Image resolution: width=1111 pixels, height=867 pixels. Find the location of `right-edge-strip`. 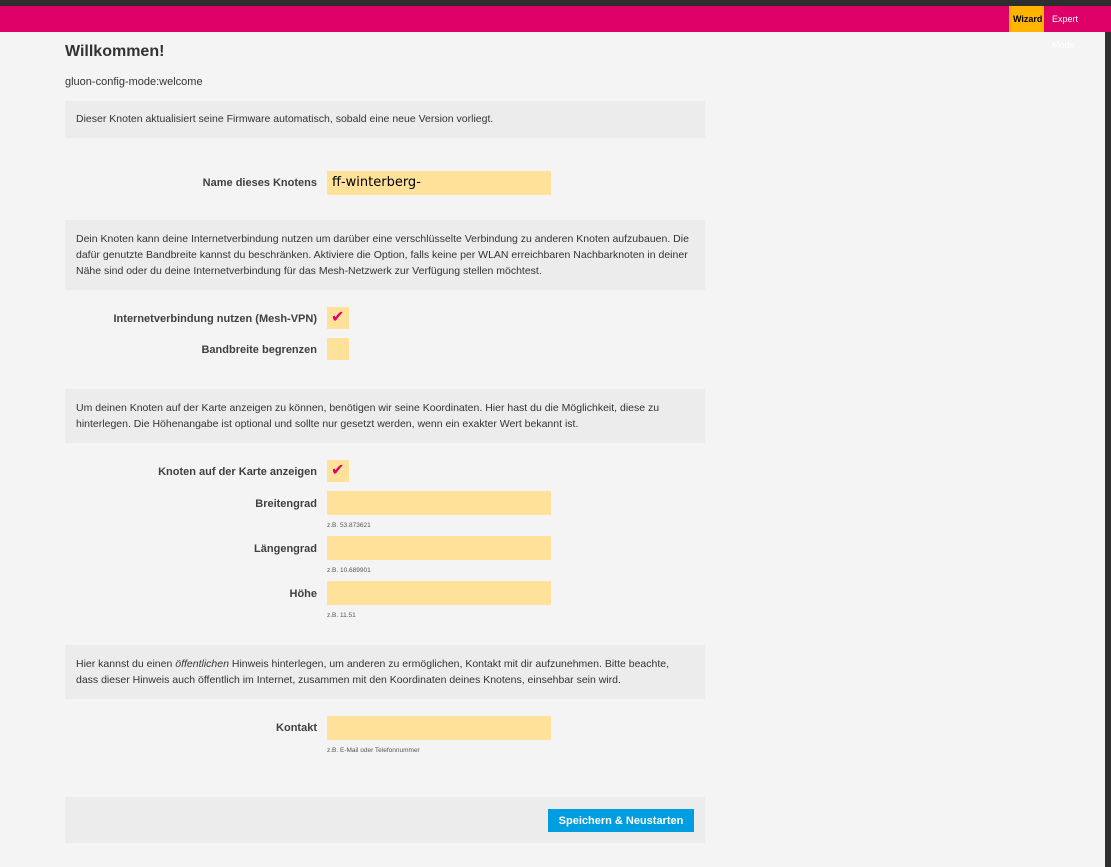

right-edge-strip is located at coordinates (1108, 449).